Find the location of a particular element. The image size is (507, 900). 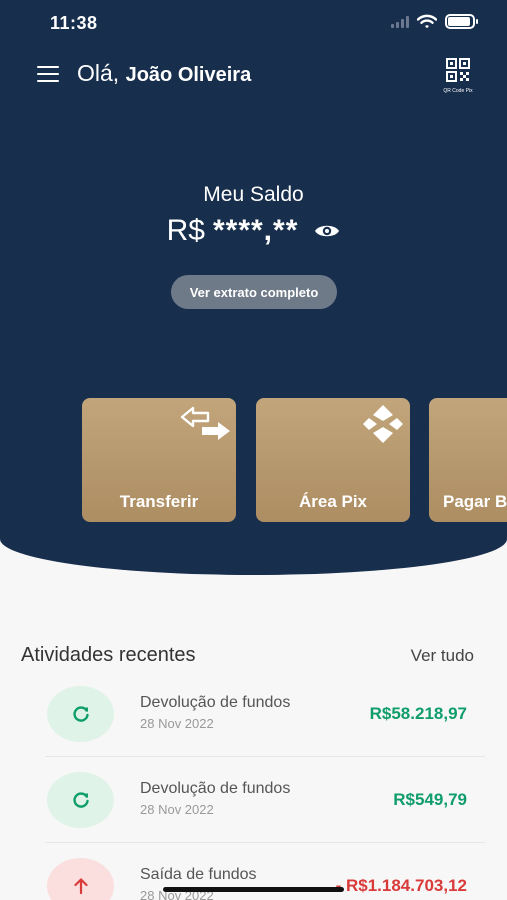

wifi-icon is located at coordinates (427, 21).